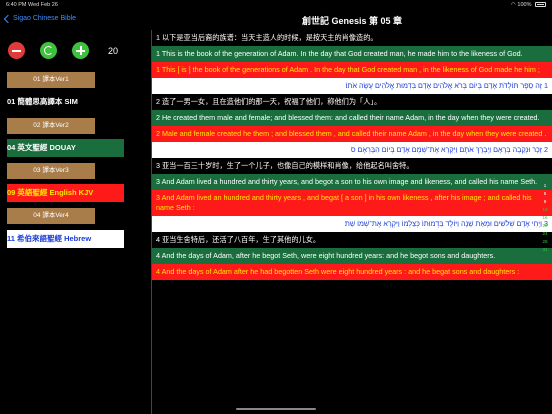 The width and height of the screenshot is (552, 414). I want to click on index-item: 5, so click(545, 194).